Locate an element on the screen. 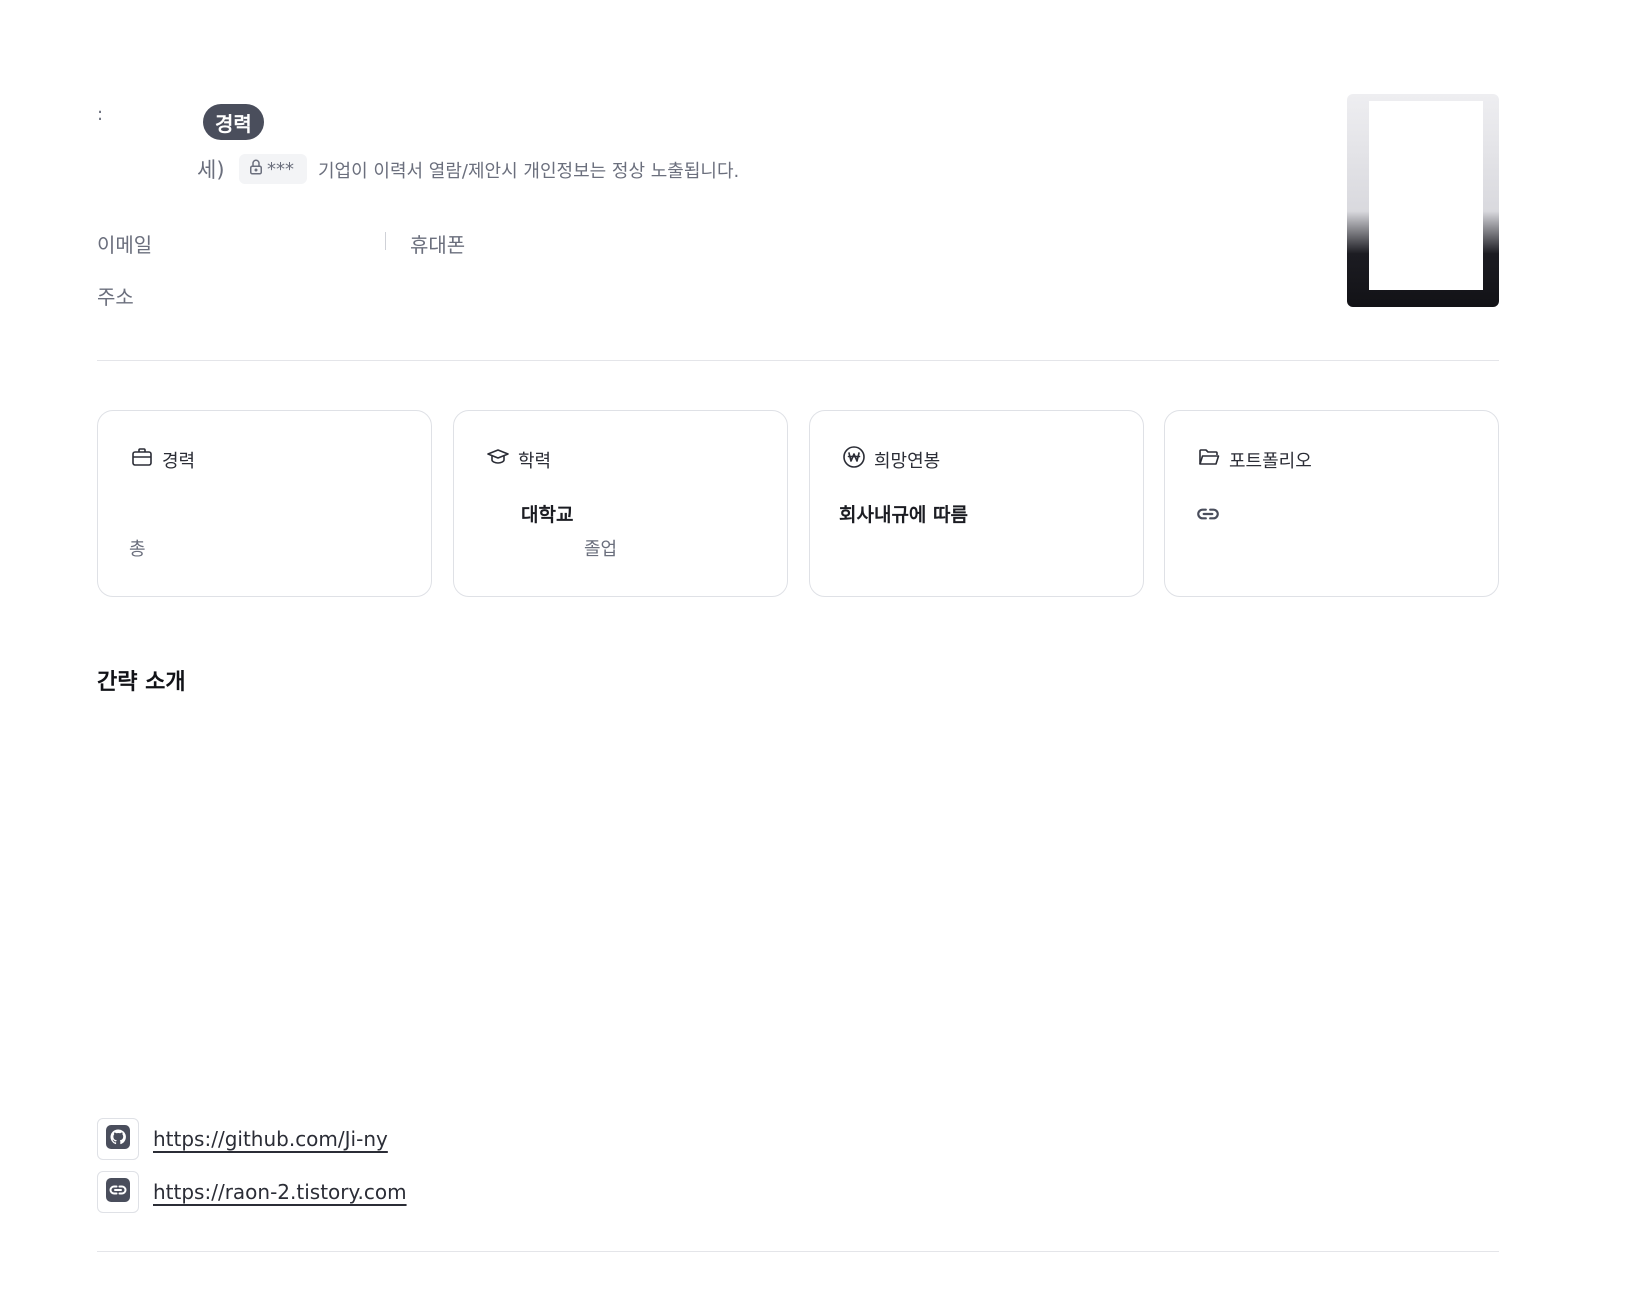  career-card-header: 경력 is located at coordinates (162, 459).